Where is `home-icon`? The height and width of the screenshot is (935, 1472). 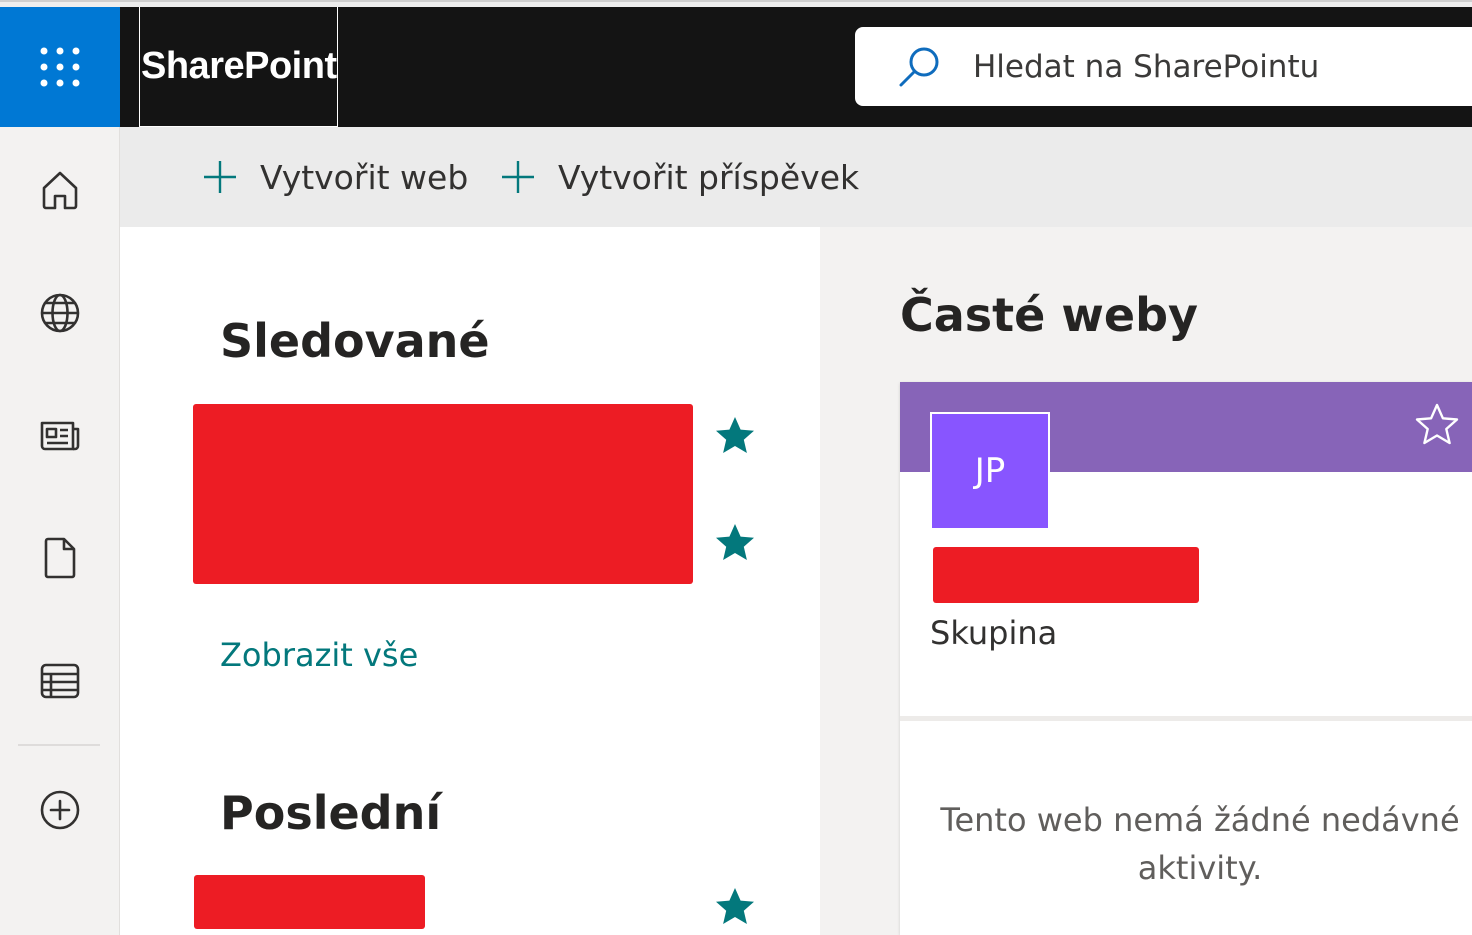 home-icon is located at coordinates (60, 190).